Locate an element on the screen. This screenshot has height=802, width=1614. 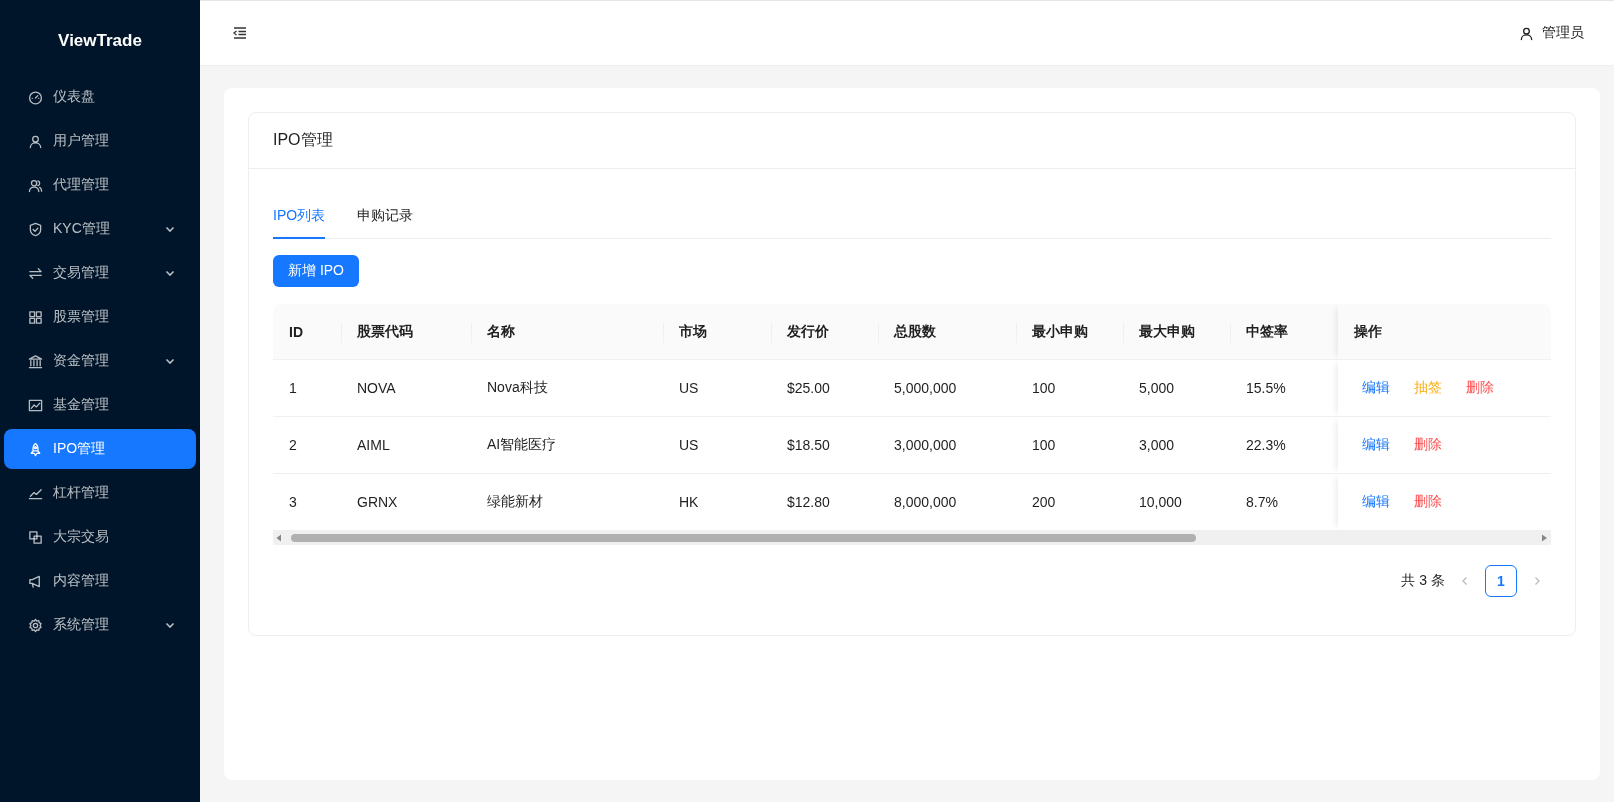
shield-icon is located at coordinates (35, 229).